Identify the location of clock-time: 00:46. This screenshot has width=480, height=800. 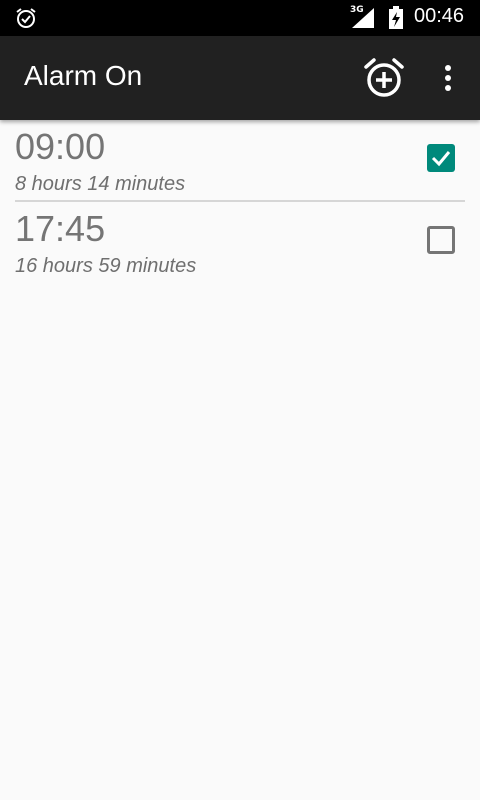
(439, 16).